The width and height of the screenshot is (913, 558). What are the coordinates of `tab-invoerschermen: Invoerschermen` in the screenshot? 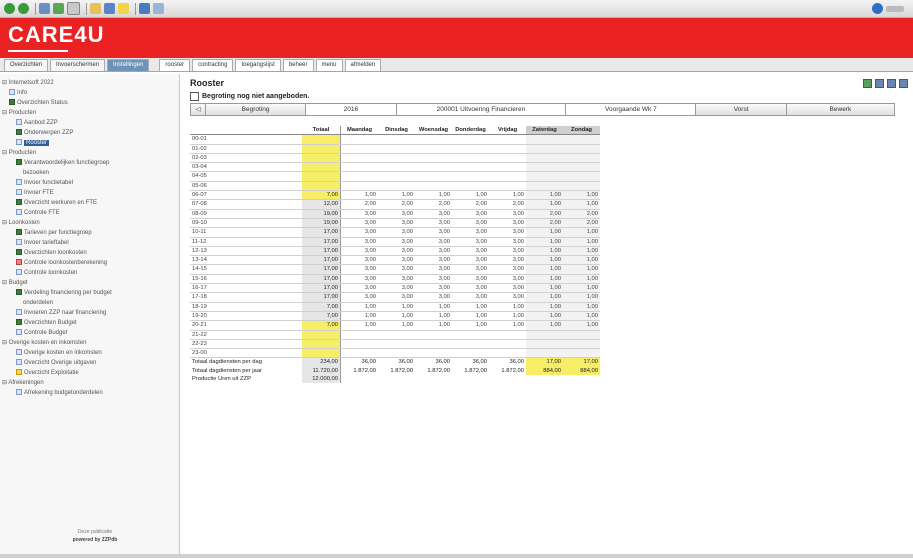 It's located at (78, 65).